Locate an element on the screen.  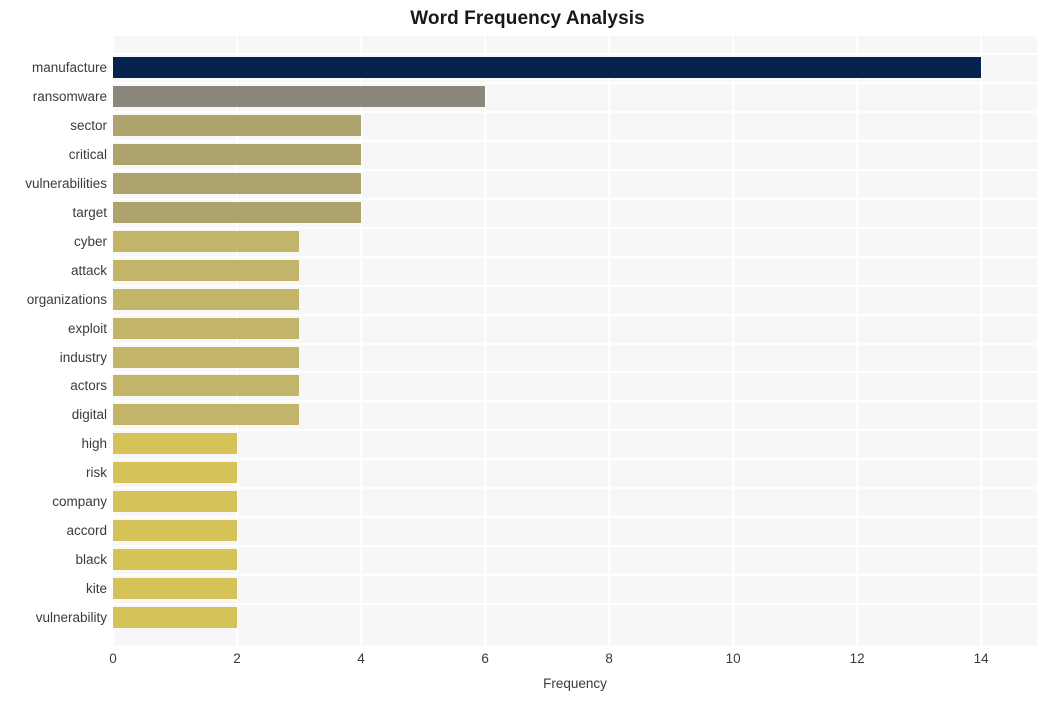
y-tick-label-black: black is located at coordinates (91, 559).